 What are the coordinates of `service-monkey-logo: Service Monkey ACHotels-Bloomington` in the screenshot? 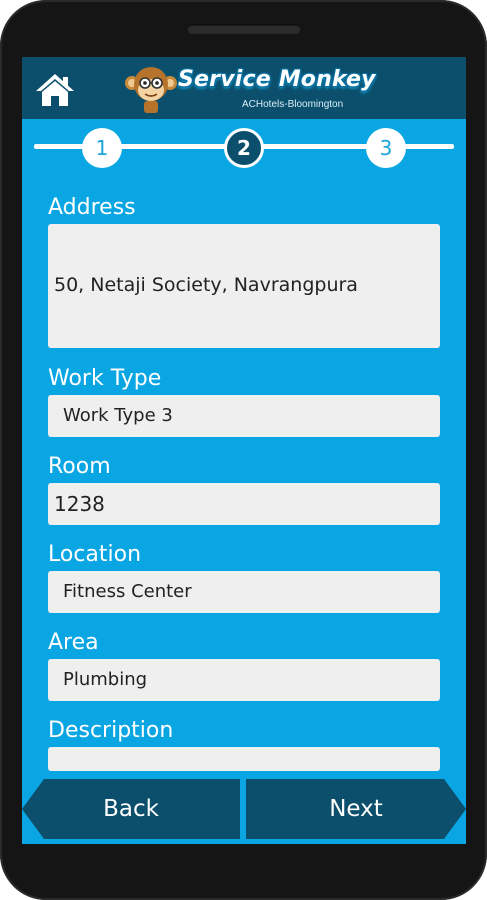 It's located at (252, 89).